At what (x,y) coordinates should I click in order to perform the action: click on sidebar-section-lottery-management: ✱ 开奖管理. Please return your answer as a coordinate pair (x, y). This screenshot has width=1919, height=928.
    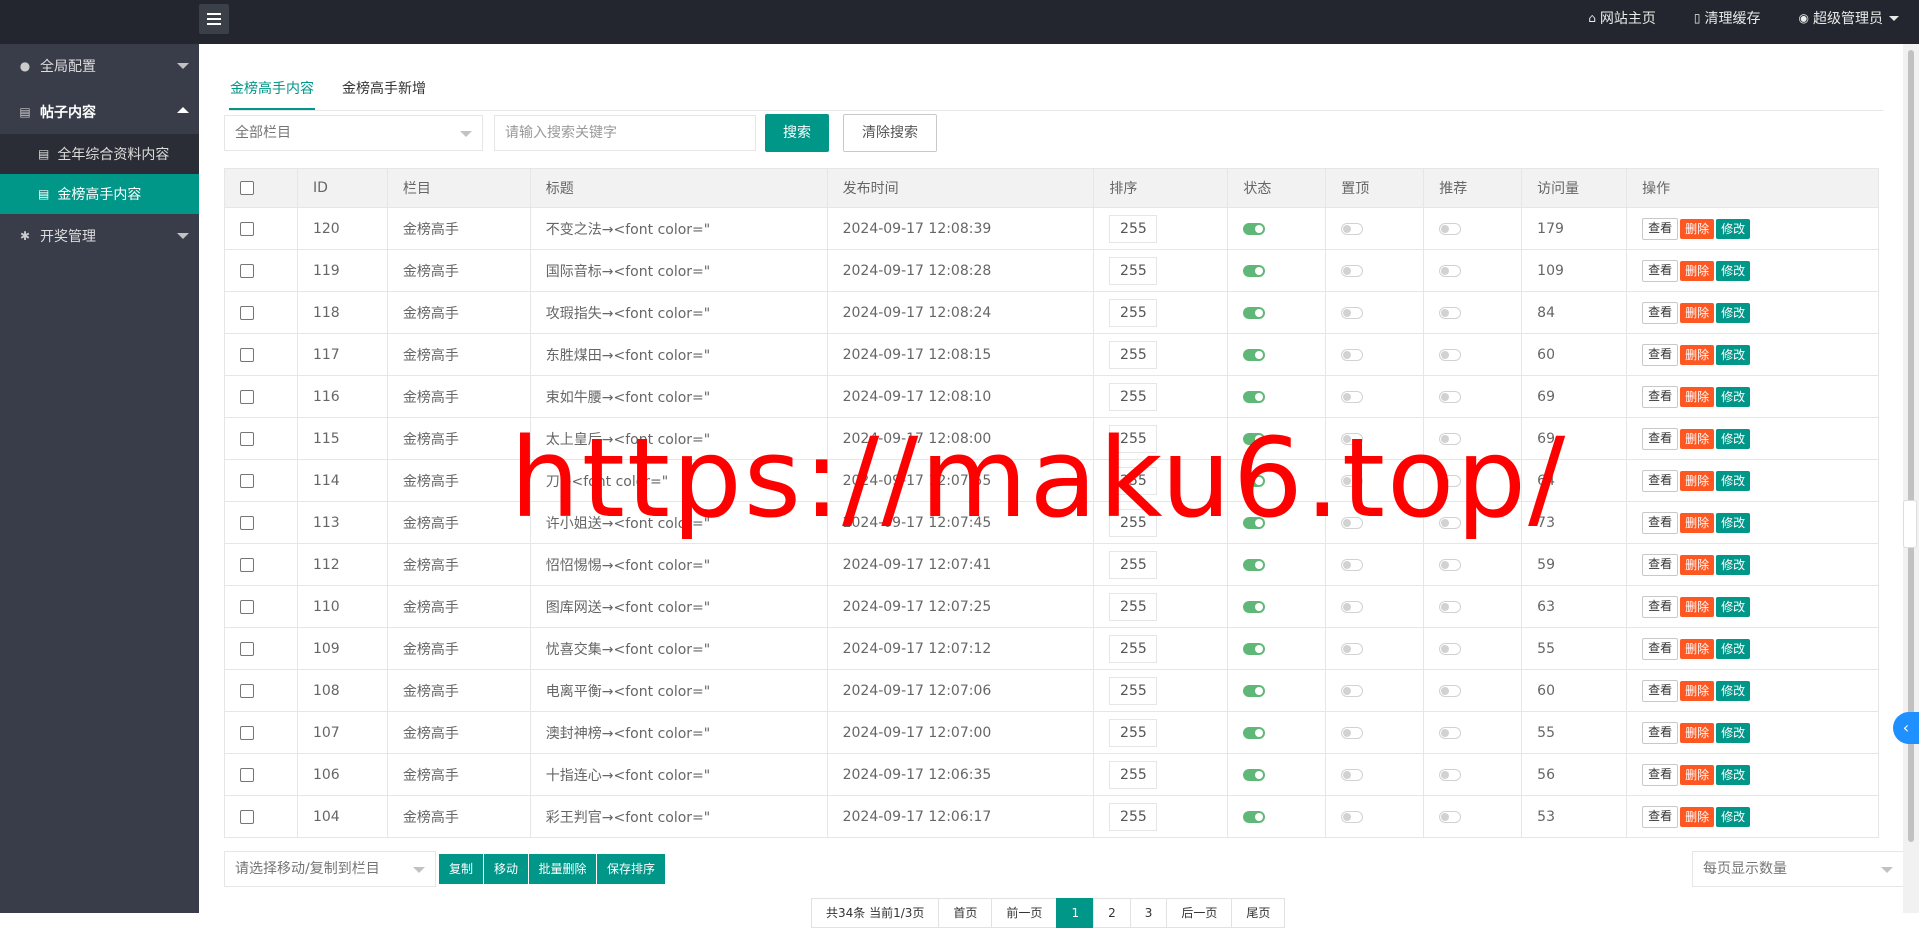
    Looking at the image, I should click on (99, 236).